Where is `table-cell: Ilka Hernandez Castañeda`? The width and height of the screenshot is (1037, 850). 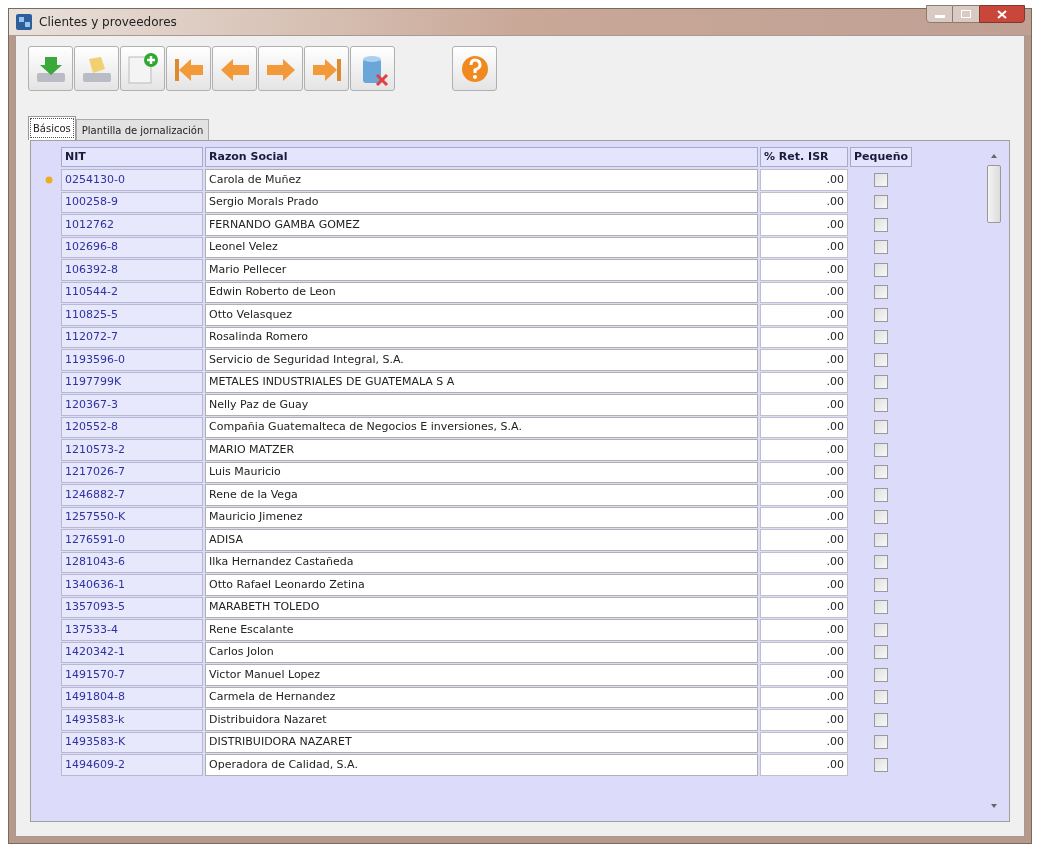 table-cell: Ilka Hernandez Castañeda is located at coordinates (481, 562).